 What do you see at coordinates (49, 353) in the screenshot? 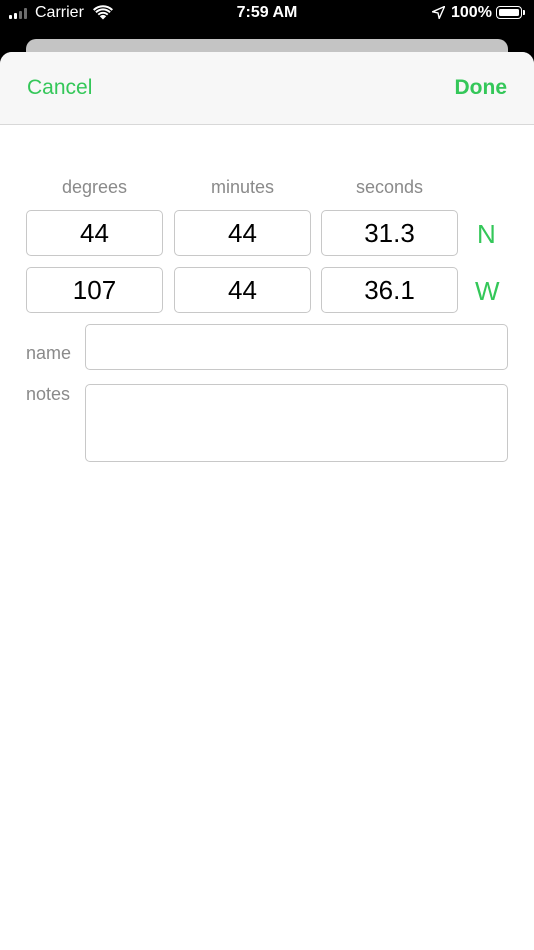
I see `name-label: name` at bounding box center [49, 353].